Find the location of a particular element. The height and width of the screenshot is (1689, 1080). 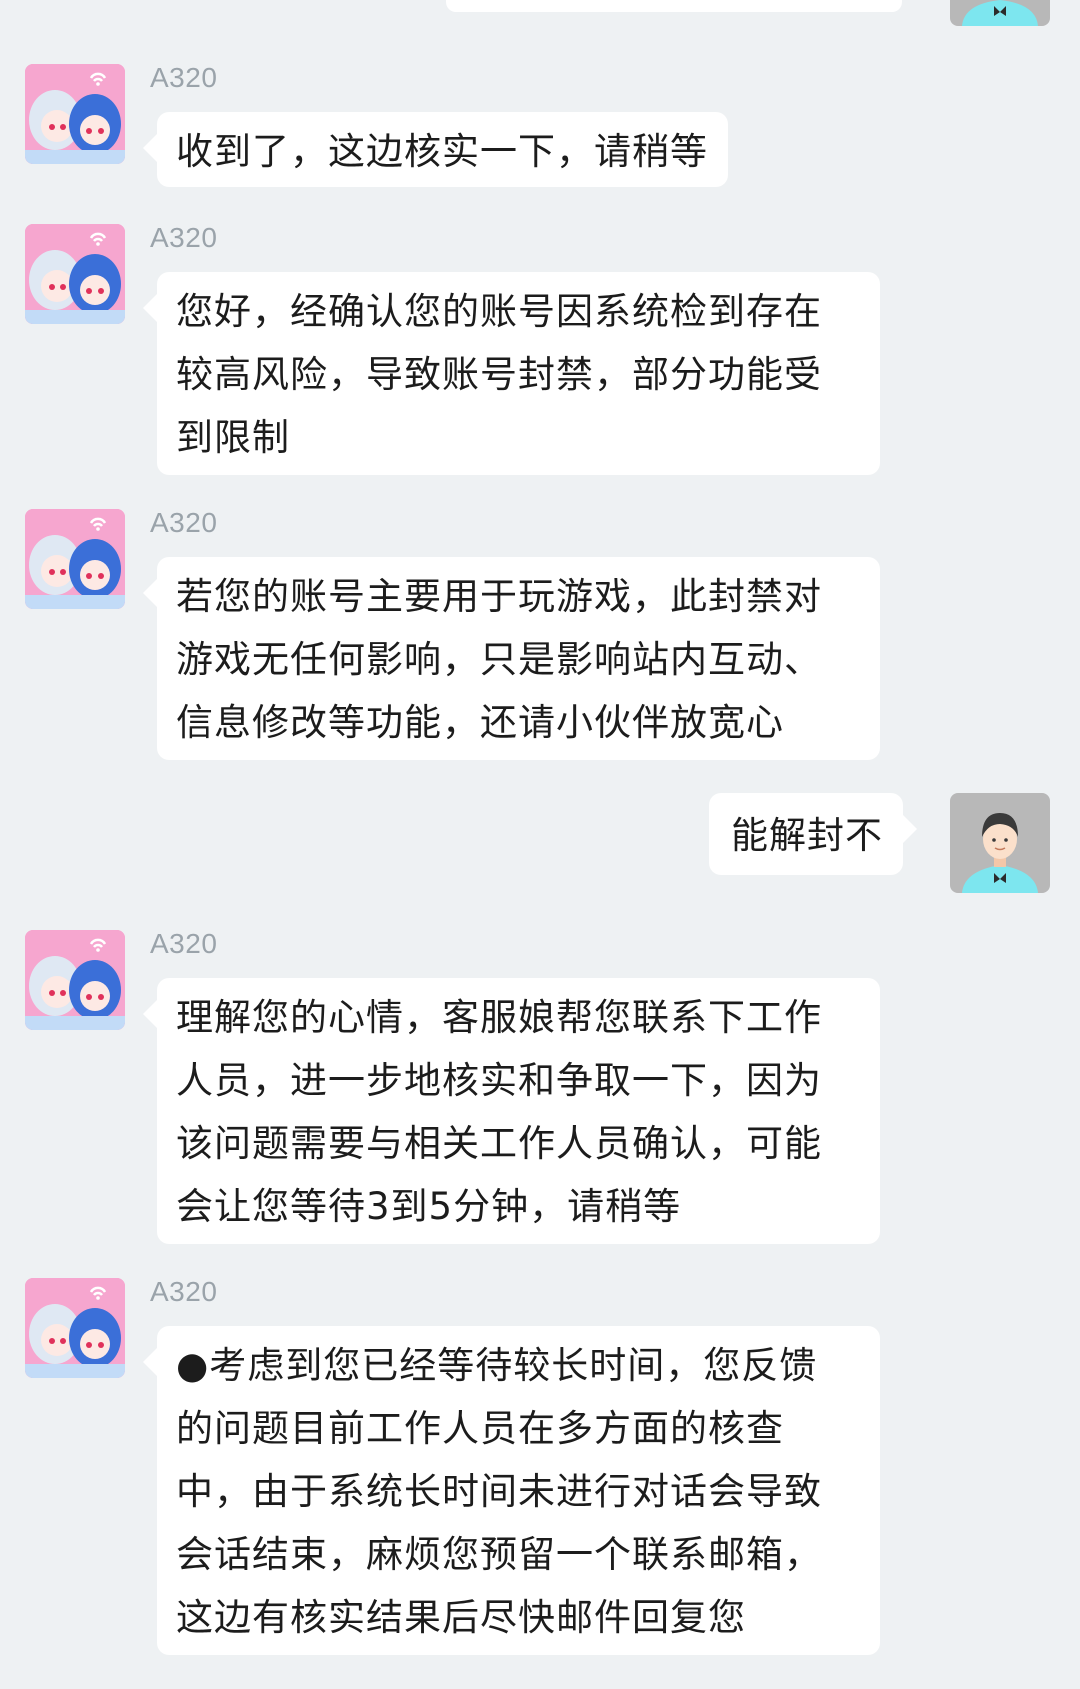

message-text-line: 理解您的心情，客服娘帮您联系下工作 is located at coordinates (499, 1017).